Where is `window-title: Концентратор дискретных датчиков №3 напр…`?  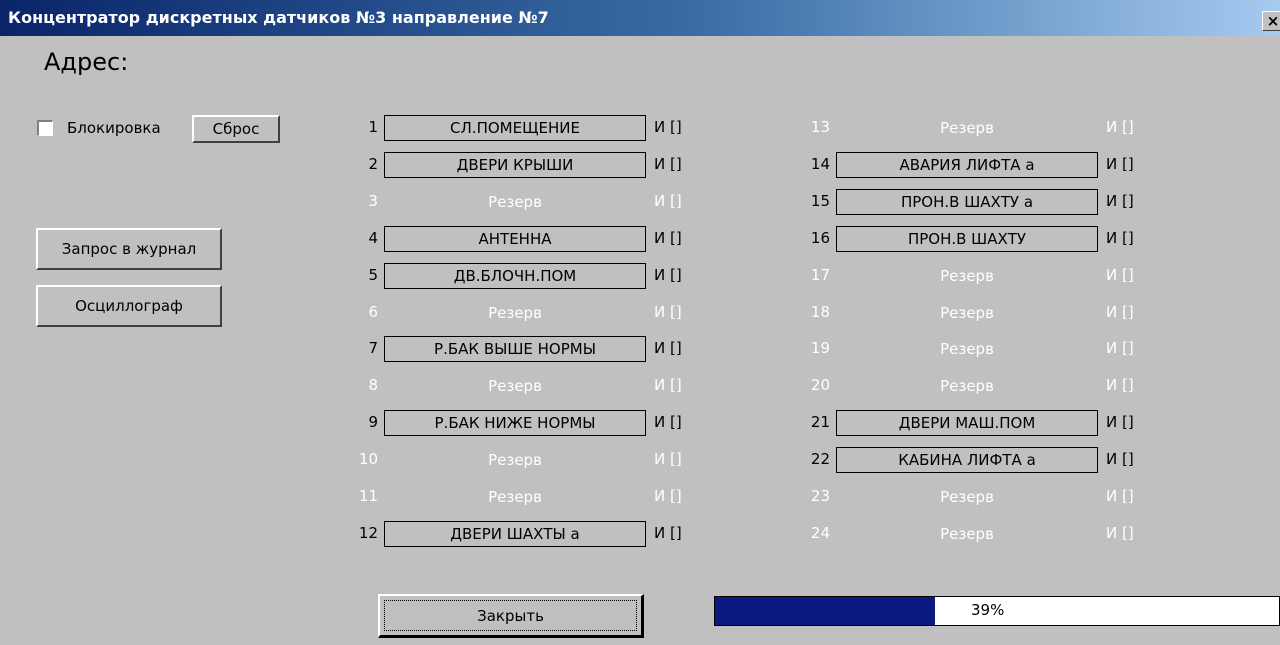
window-title: Концентратор дискретных датчиков №3 напр… is located at coordinates (278, 17).